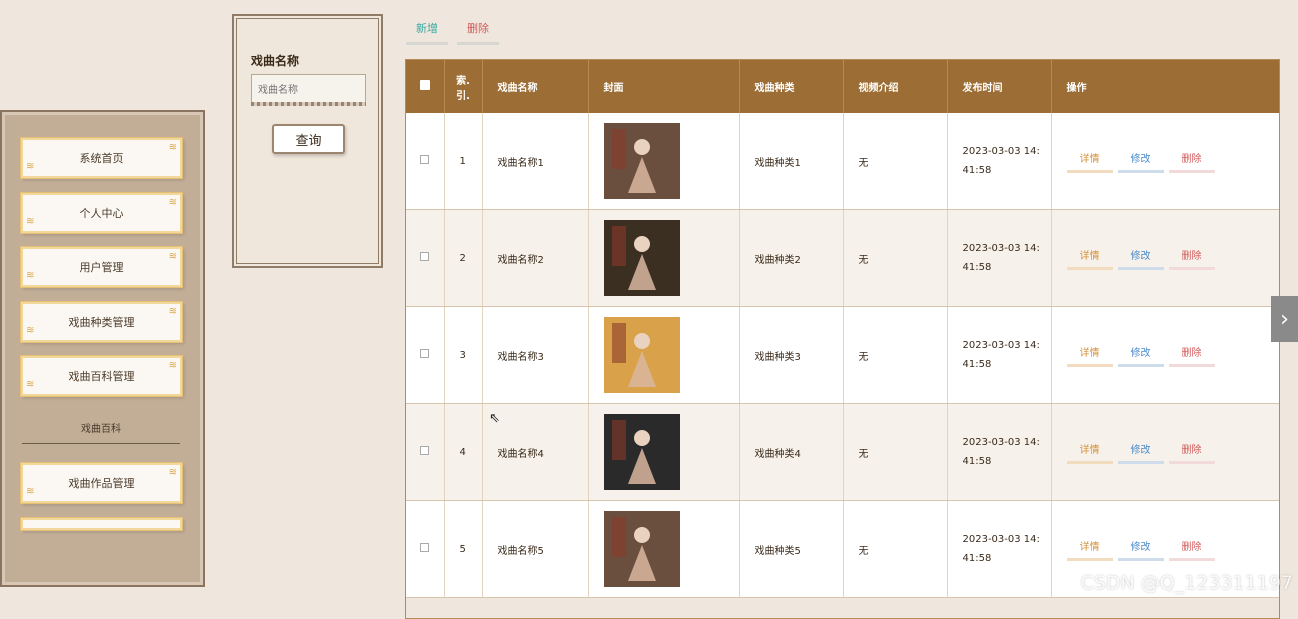 The height and width of the screenshot is (619, 1298). Describe the element at coordinates (791, 452) in the screenshot. I see `row-type: 戏曲种类4` at that location.